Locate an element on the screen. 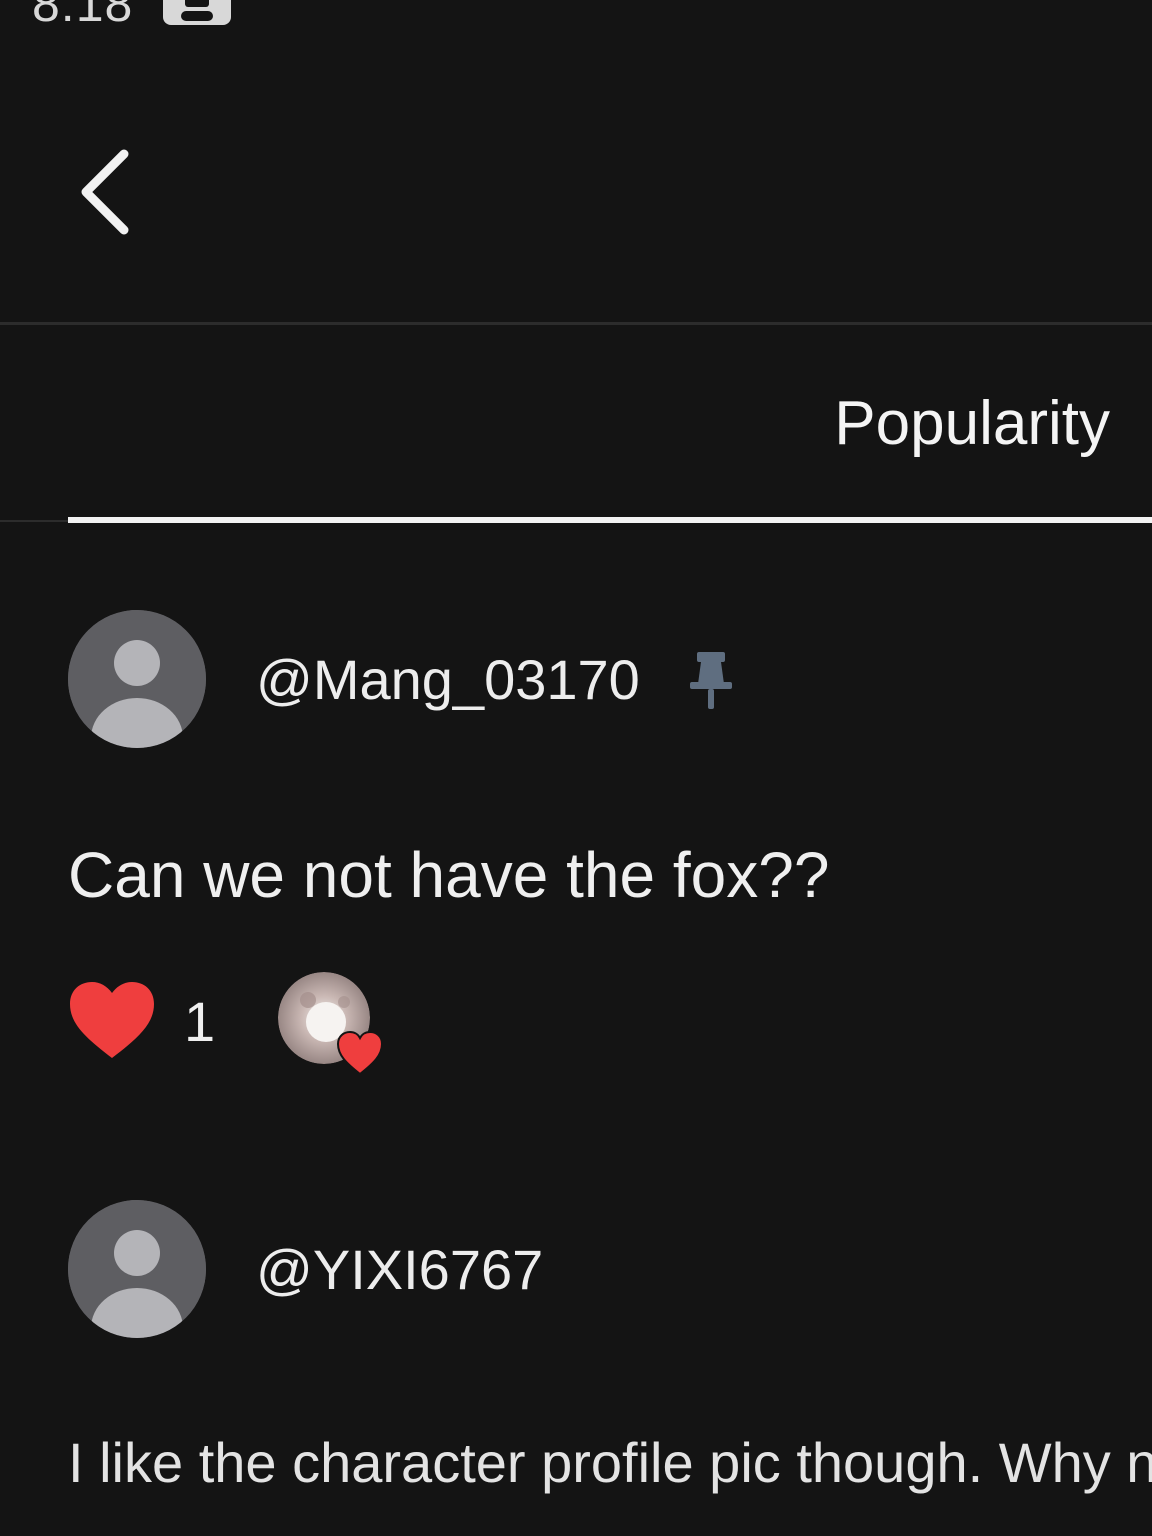 This screenshot has width=1152, height=1536. like-button is located at coordinates (112, 1020).